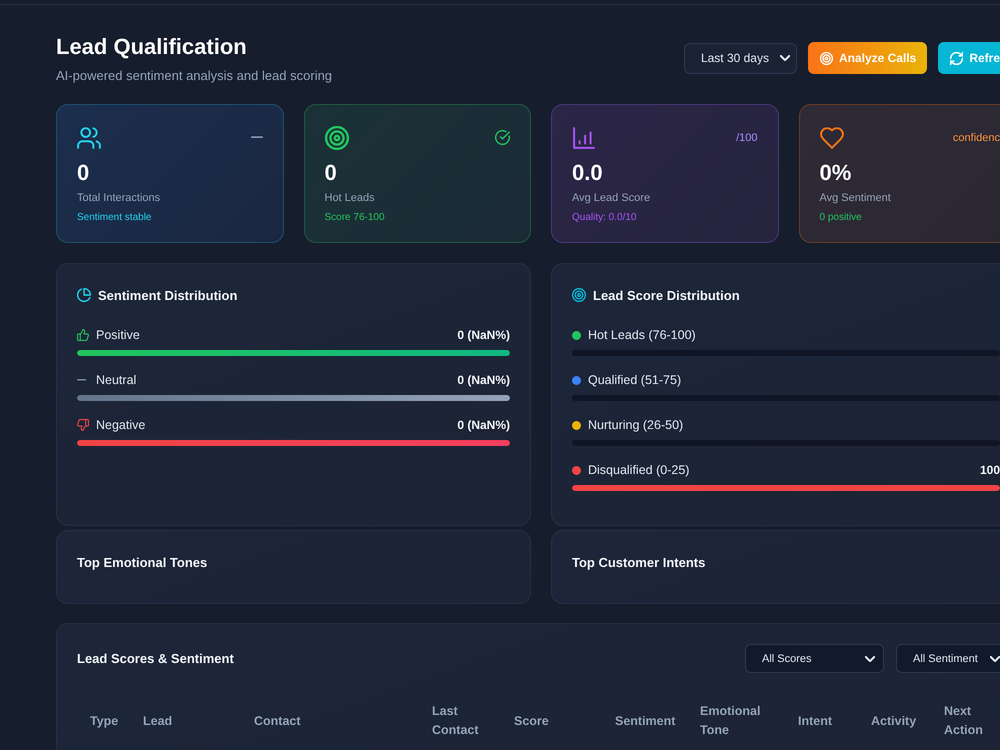  What do you see at coordinates (104, 721) in the screenshot?
I see `column-header: Type` at bounding box center [104, 721].